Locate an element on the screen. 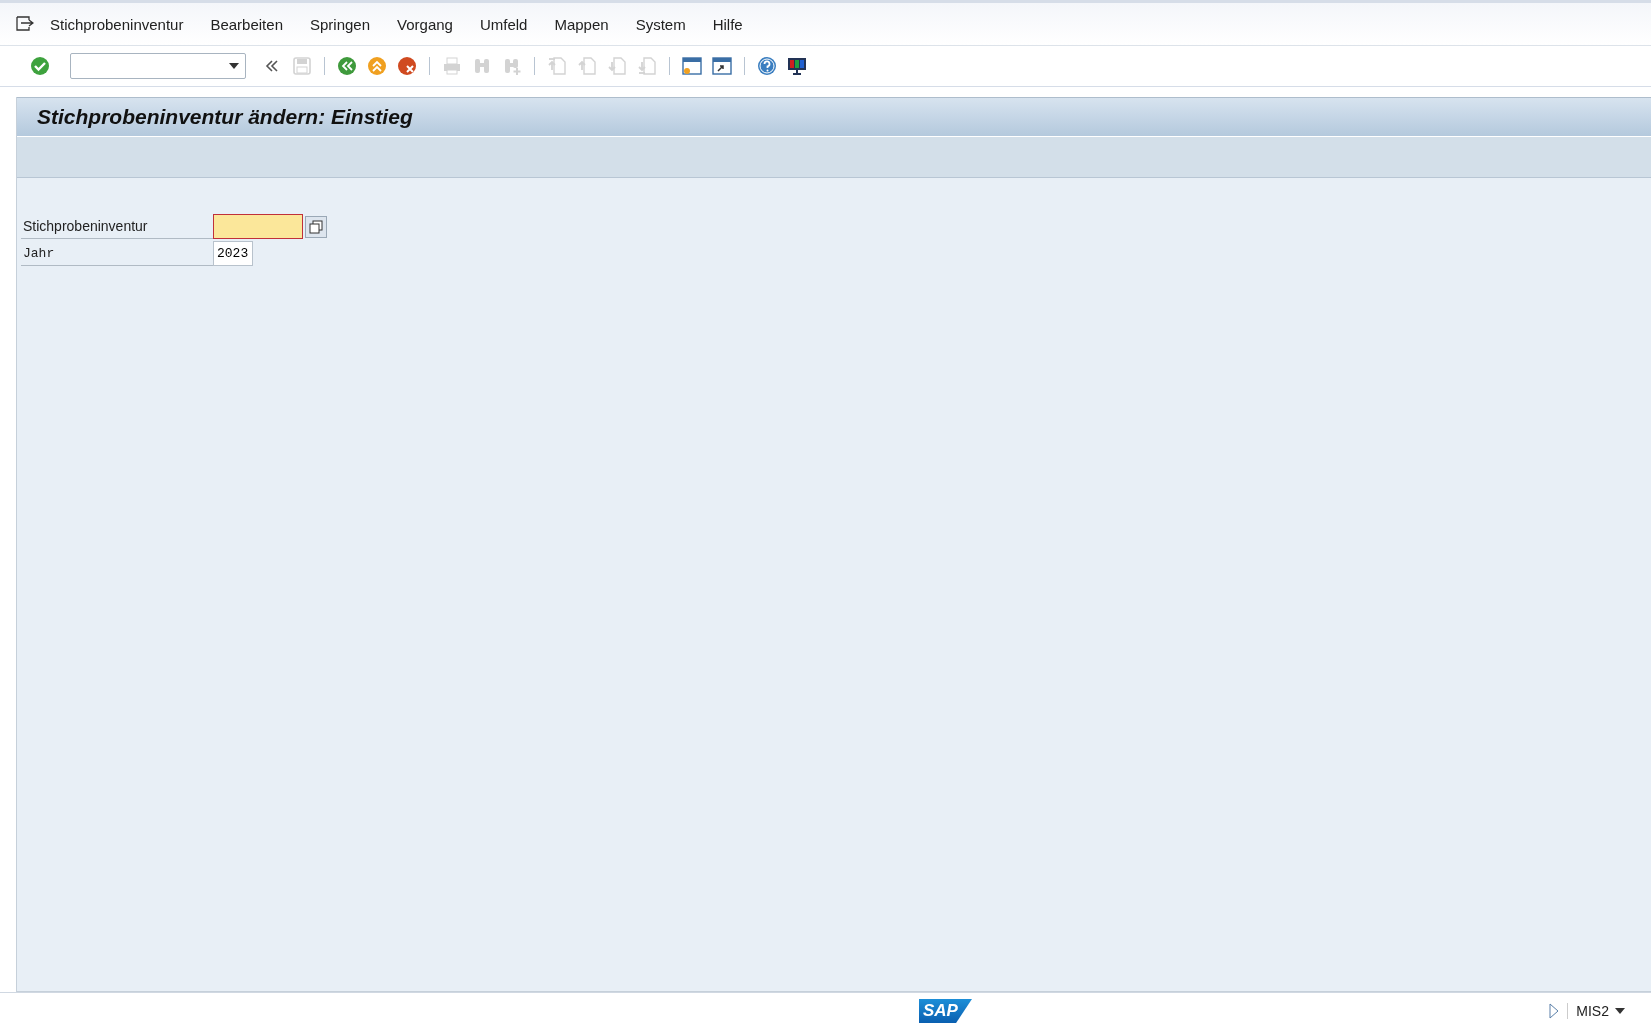 The width and height of the screenshot is (1651, 1029). back-icon is located at coordinates (347, 66).